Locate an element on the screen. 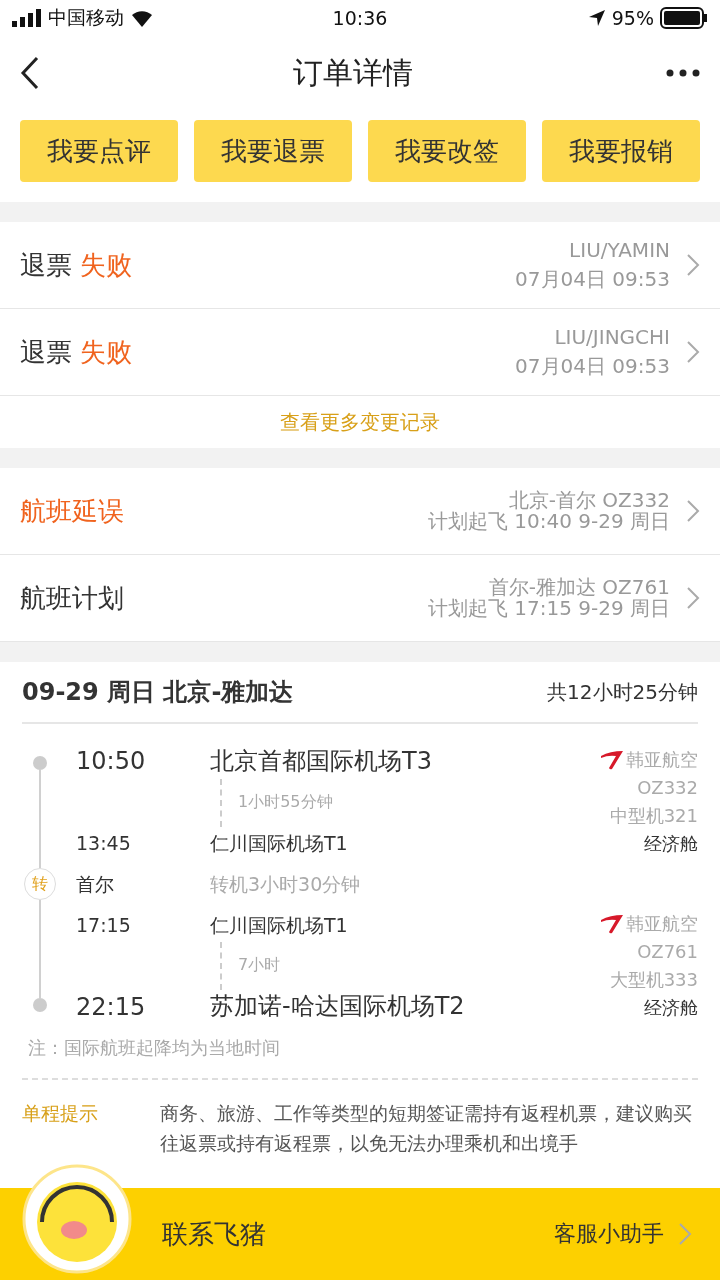 The height and width of the screenshot is (1280, 720). battery-percent: 95% is located at coordinates (632, 18).